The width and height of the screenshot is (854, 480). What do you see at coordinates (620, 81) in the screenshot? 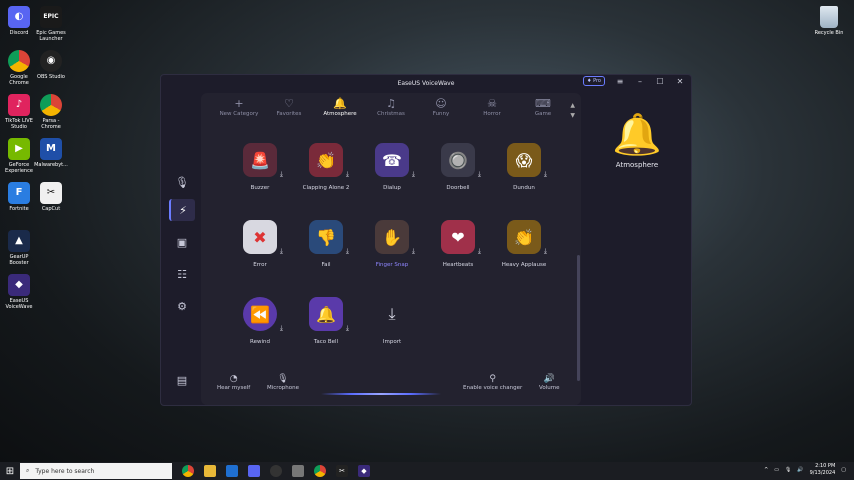
I see `menu-icon: ≡` at bounding box center [620, 81].